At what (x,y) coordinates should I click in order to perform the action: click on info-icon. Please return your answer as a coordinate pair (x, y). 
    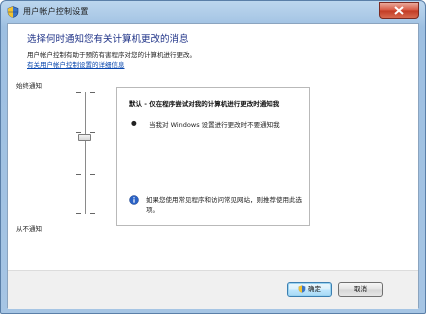
    Looking at the image, I should click on (134, 200).